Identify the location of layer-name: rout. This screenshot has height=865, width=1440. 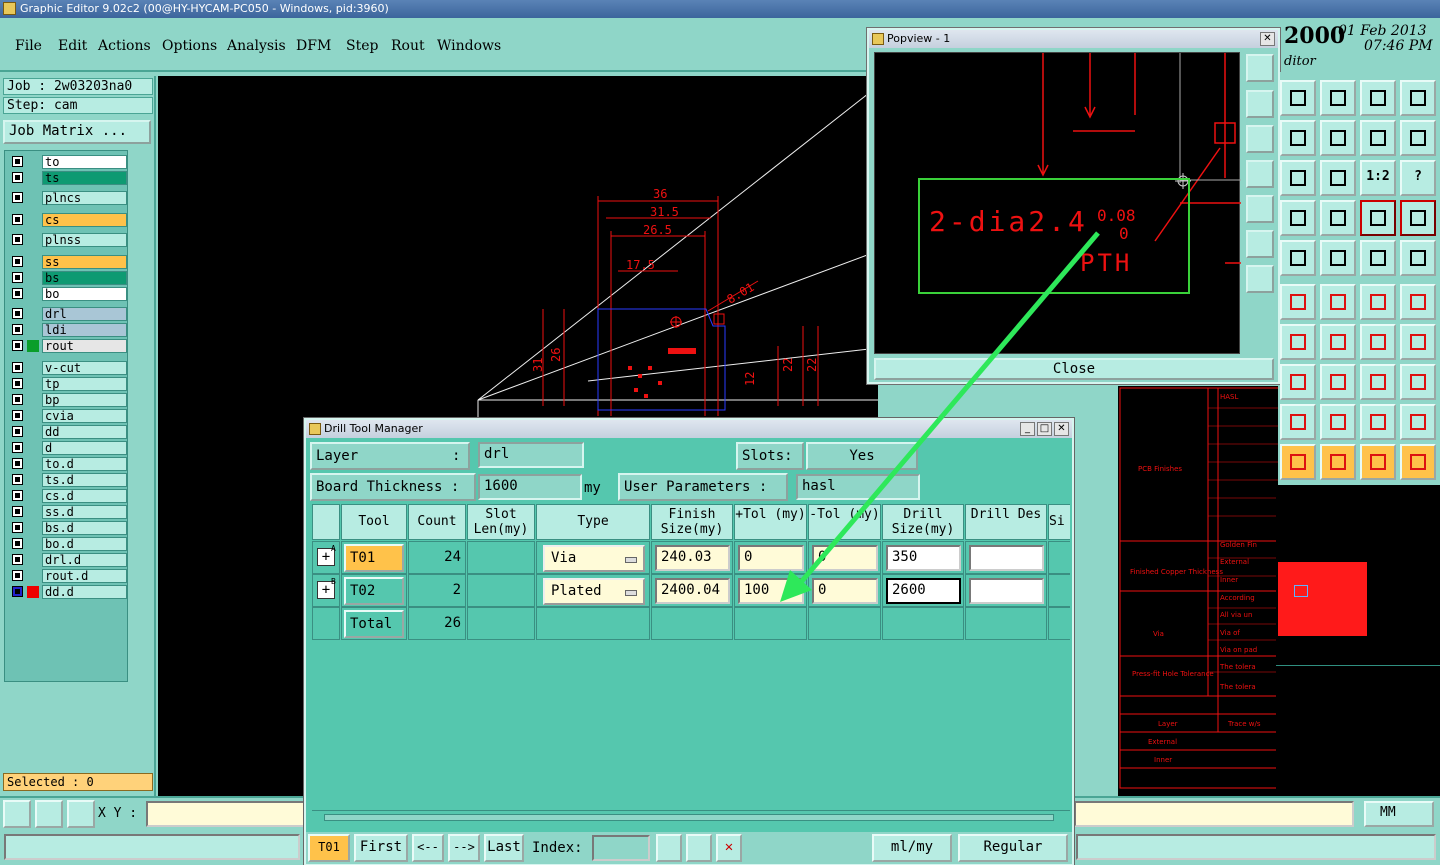
(84, 346).